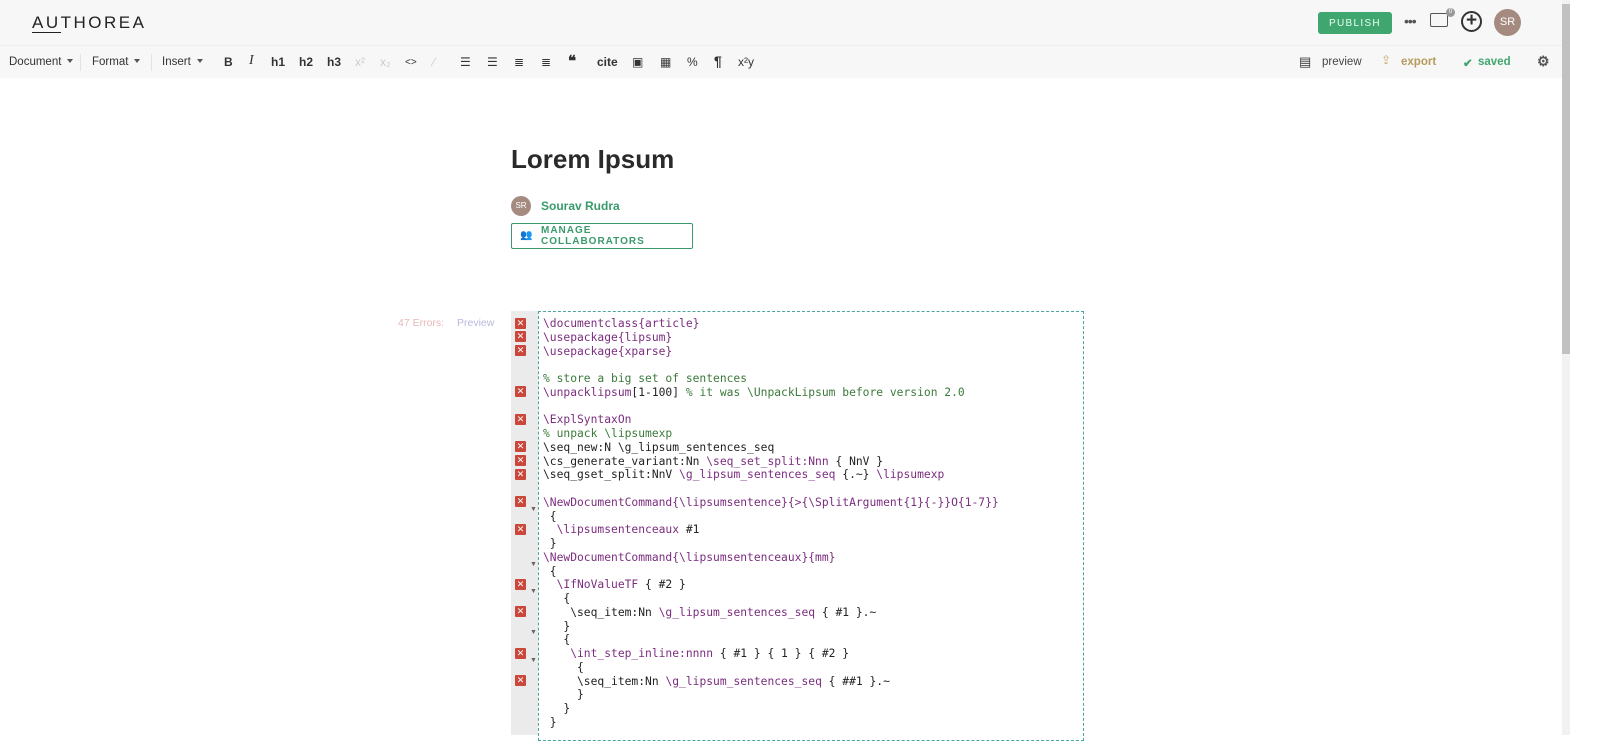  I want to click on code-token: \seq_item:Nn, so click(601, 612).